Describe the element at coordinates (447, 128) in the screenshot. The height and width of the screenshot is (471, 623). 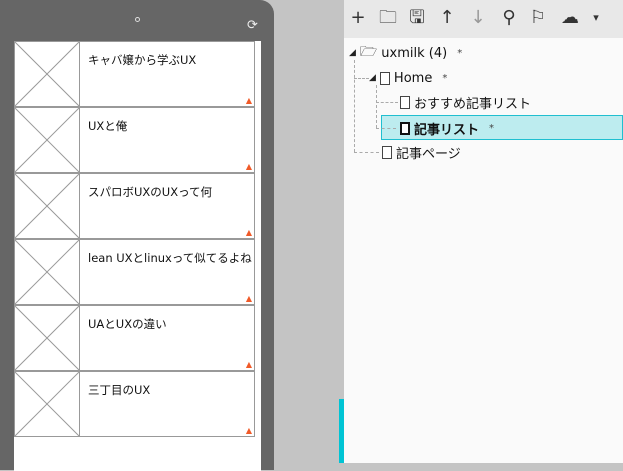
I see `tree-node-article-list: 記事リスト *` at that location.